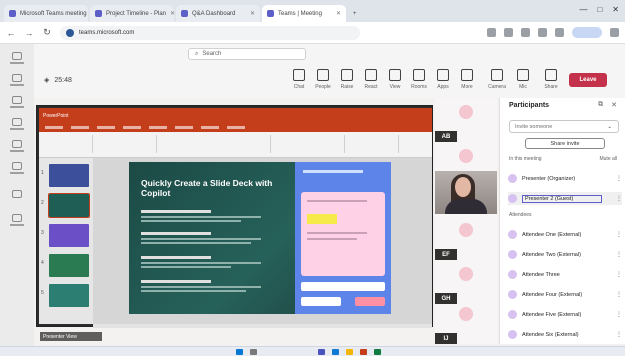 This screenshot has height=356, width=625. Describe the element at coordinates (335, 352) in the screenshot. I see `edge-icon` at that location.